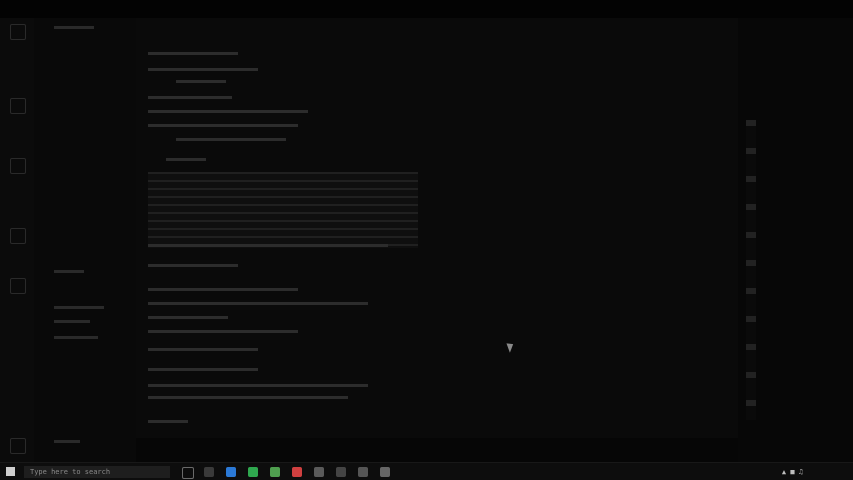 The height and width of the screenshot is (480, 853). Describe the element at coordinates (18, 32) in the screenshot. I see `explorer-icon` at that location.